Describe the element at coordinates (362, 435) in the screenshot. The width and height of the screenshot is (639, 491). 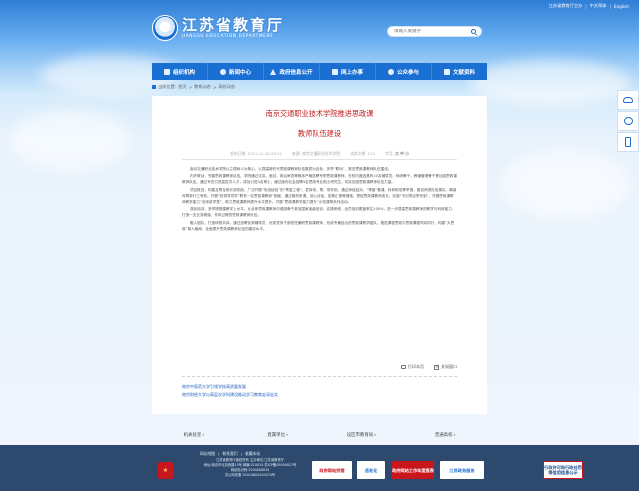
I see `footer-dropdown-city-bureaus: 设区市教育局` at that location.